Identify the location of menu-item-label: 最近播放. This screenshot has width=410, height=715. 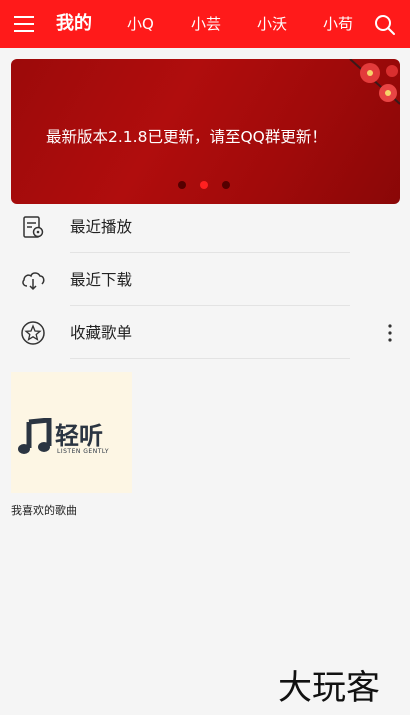
(101, 227).